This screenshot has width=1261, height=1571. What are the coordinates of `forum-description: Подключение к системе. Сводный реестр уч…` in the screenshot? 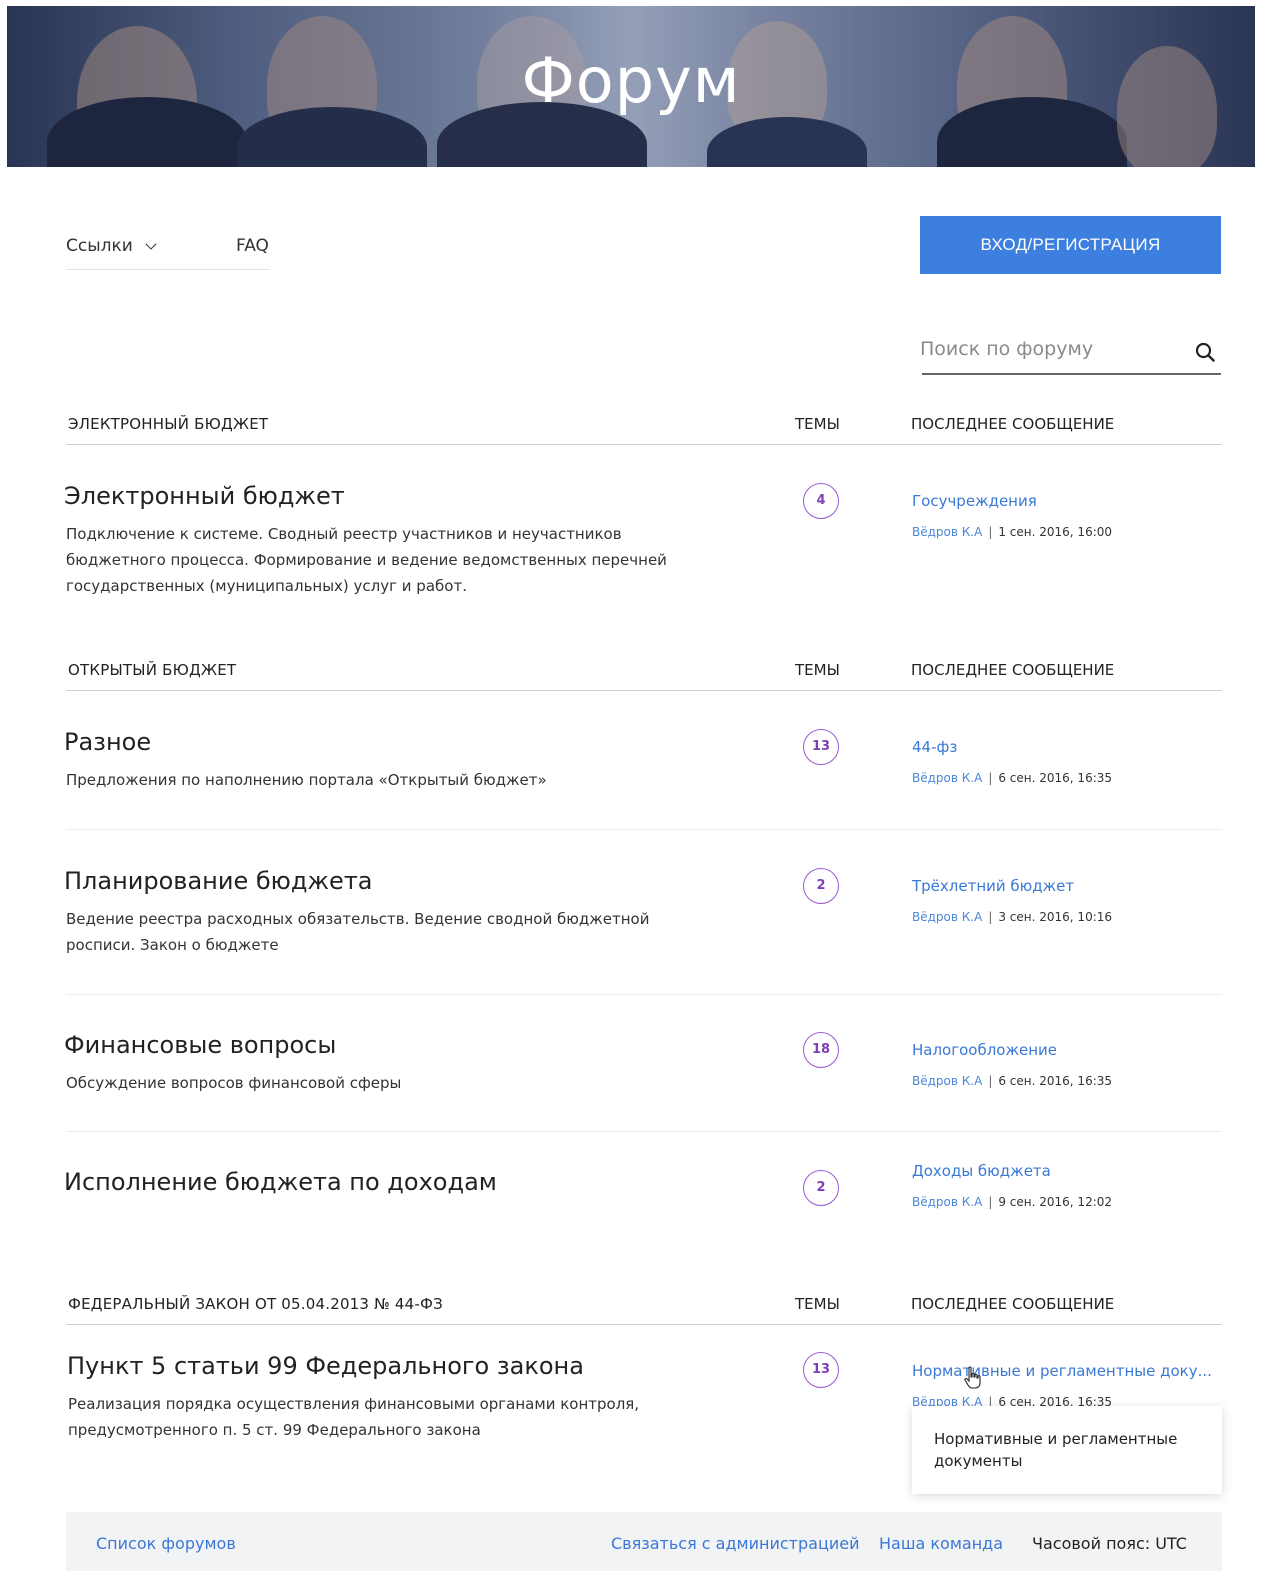 It's located at (366, 560).